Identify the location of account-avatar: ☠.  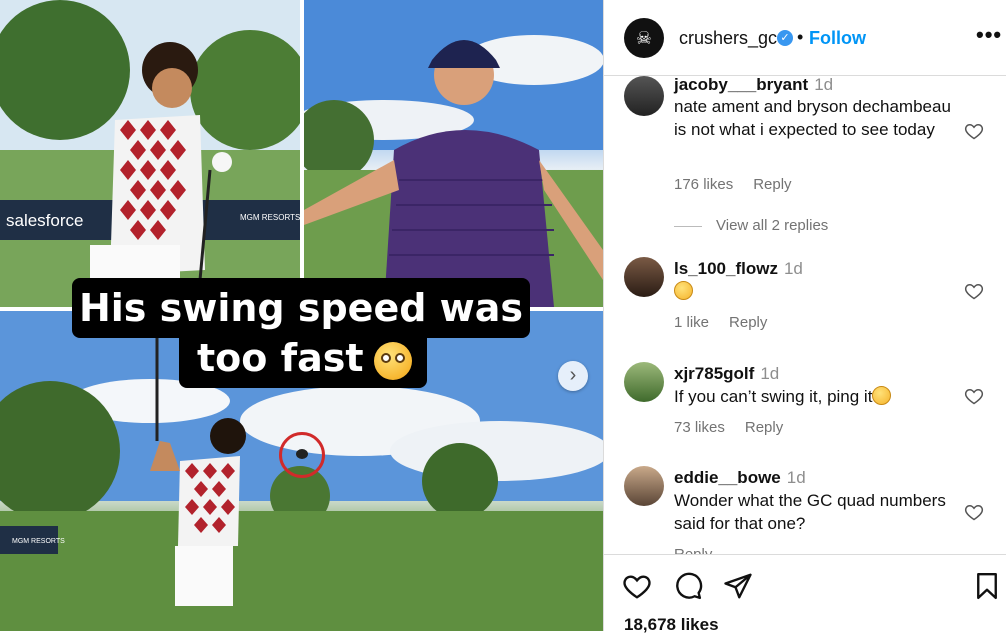
(644, 38).